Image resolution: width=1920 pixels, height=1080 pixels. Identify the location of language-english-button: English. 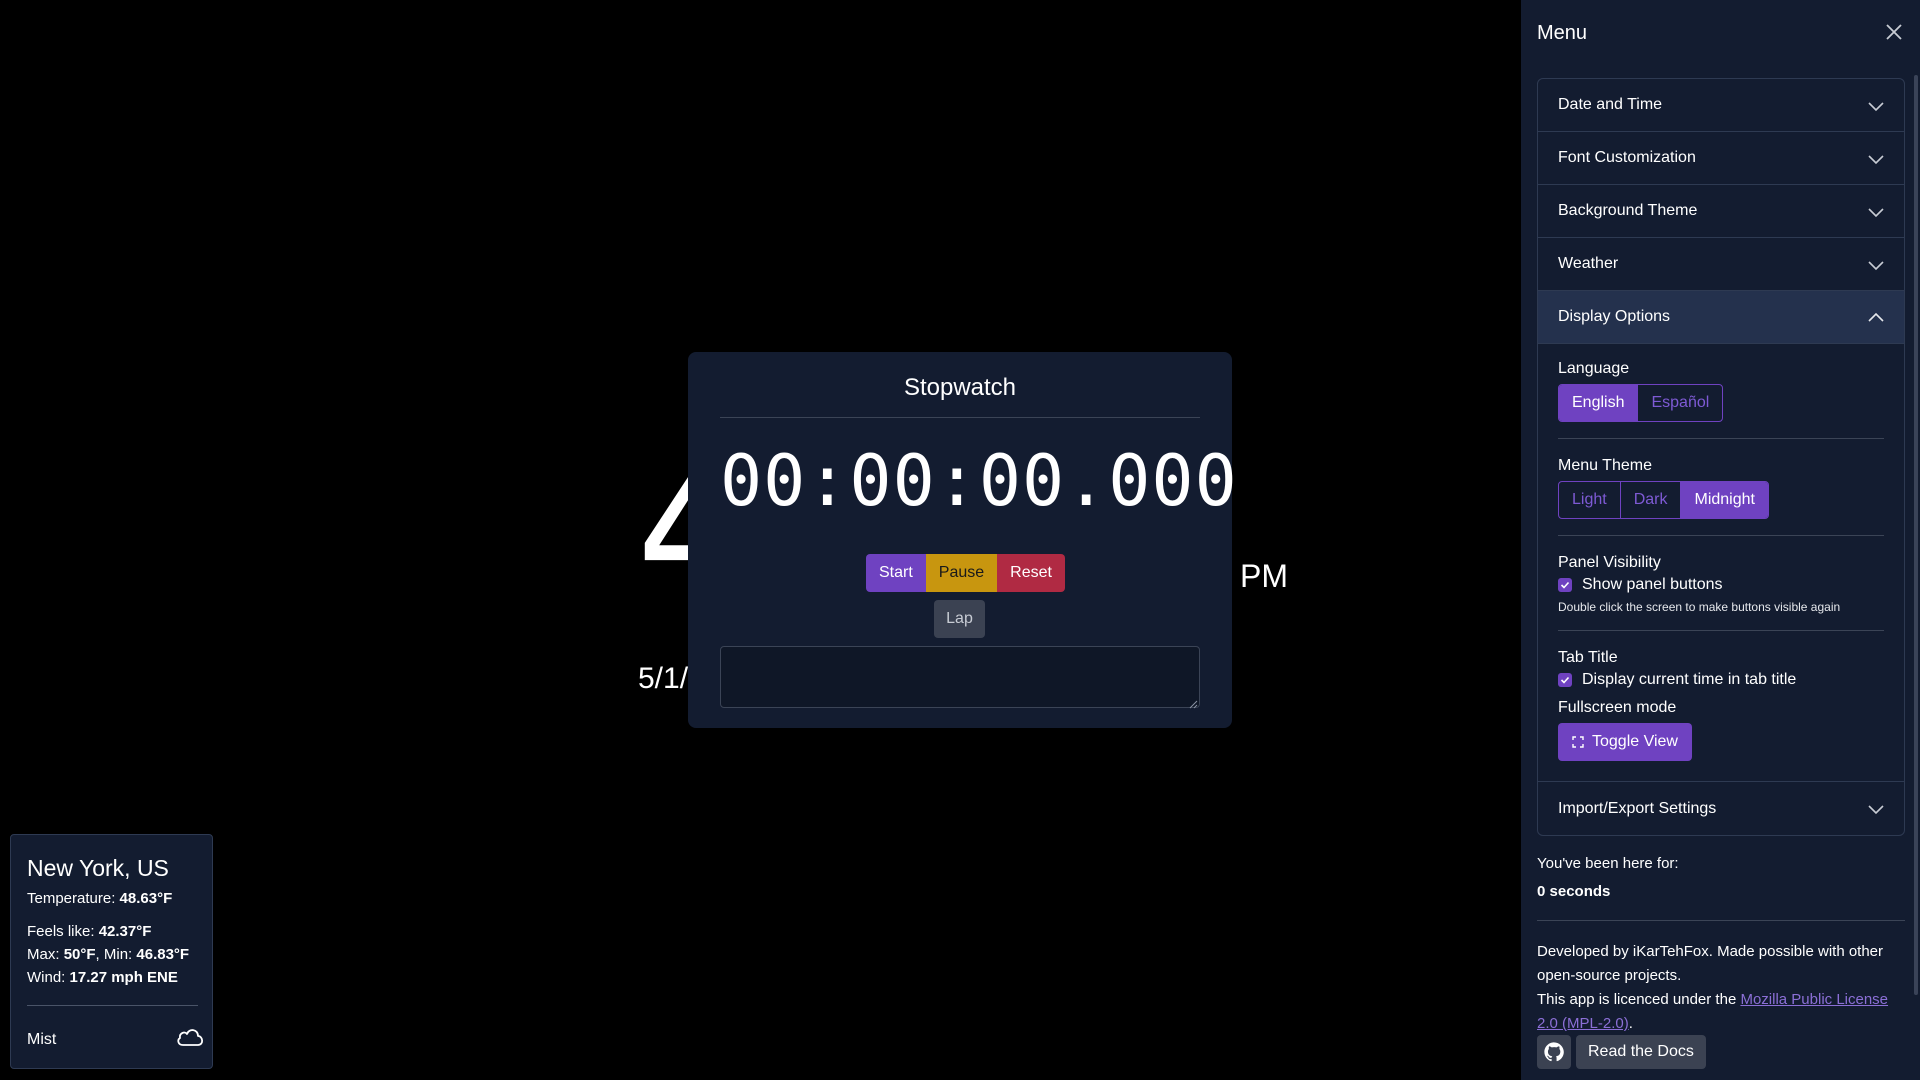
(1599, 403).